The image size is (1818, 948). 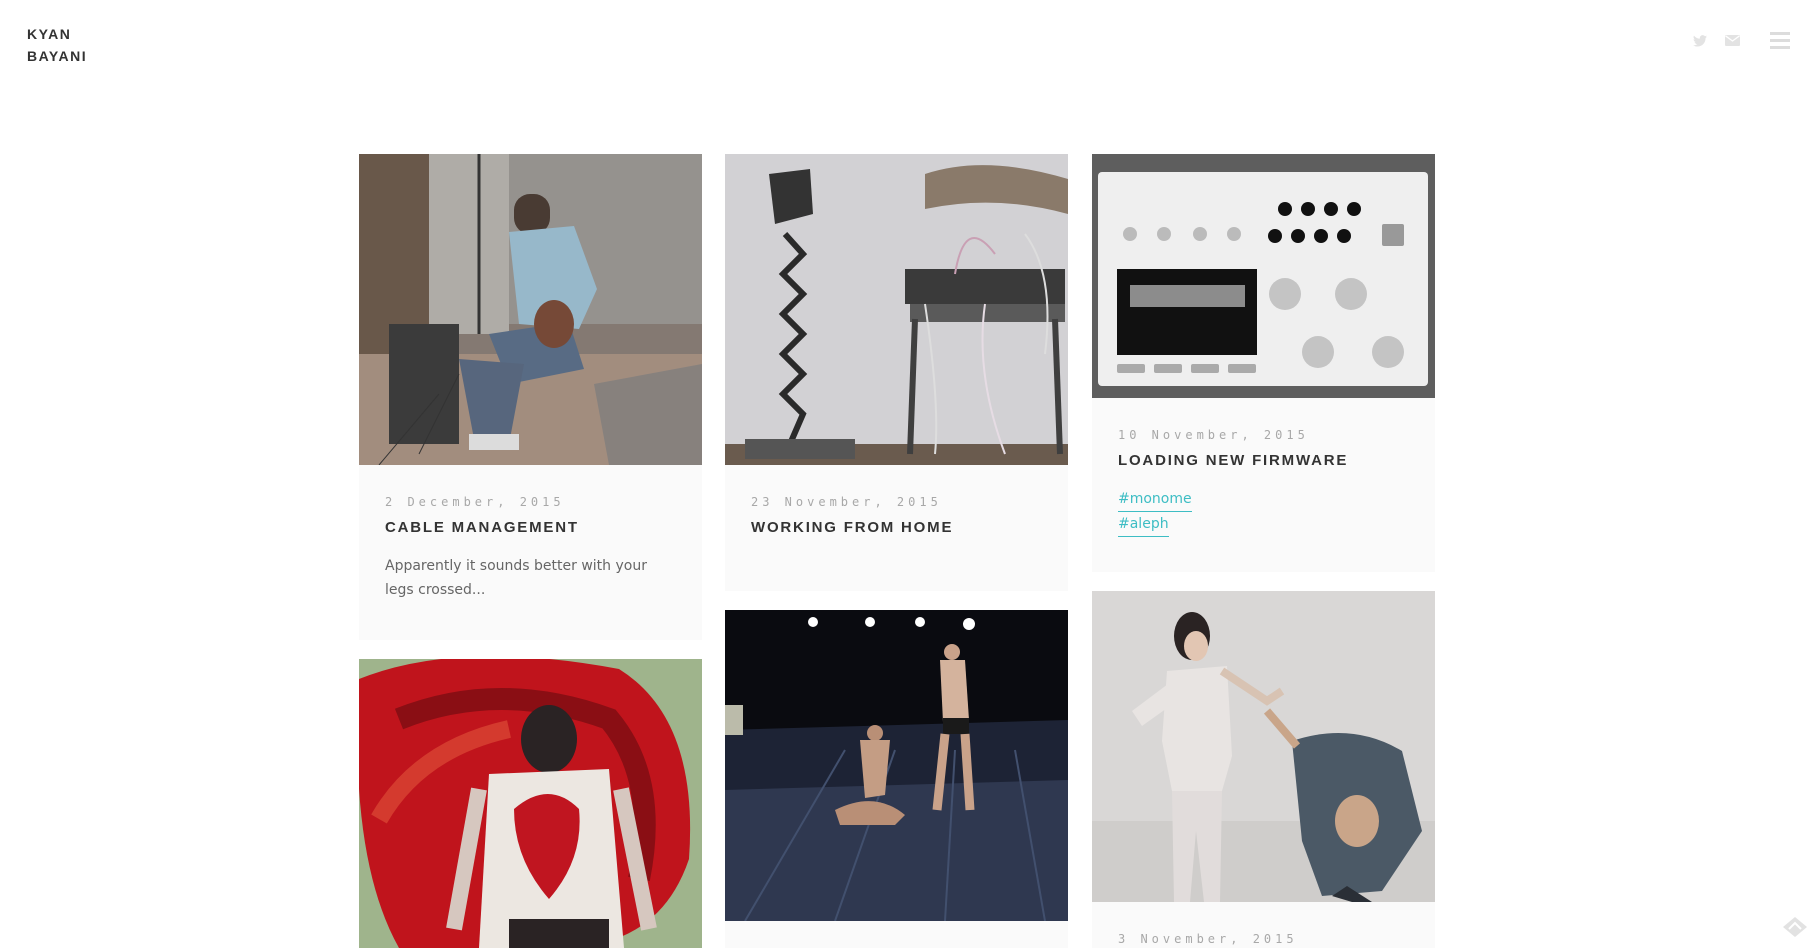 What do you see at coordinates (49, 34) in the screenshot?
I see `site-title-line-1: KYAN` at bounding box center [49, 34].